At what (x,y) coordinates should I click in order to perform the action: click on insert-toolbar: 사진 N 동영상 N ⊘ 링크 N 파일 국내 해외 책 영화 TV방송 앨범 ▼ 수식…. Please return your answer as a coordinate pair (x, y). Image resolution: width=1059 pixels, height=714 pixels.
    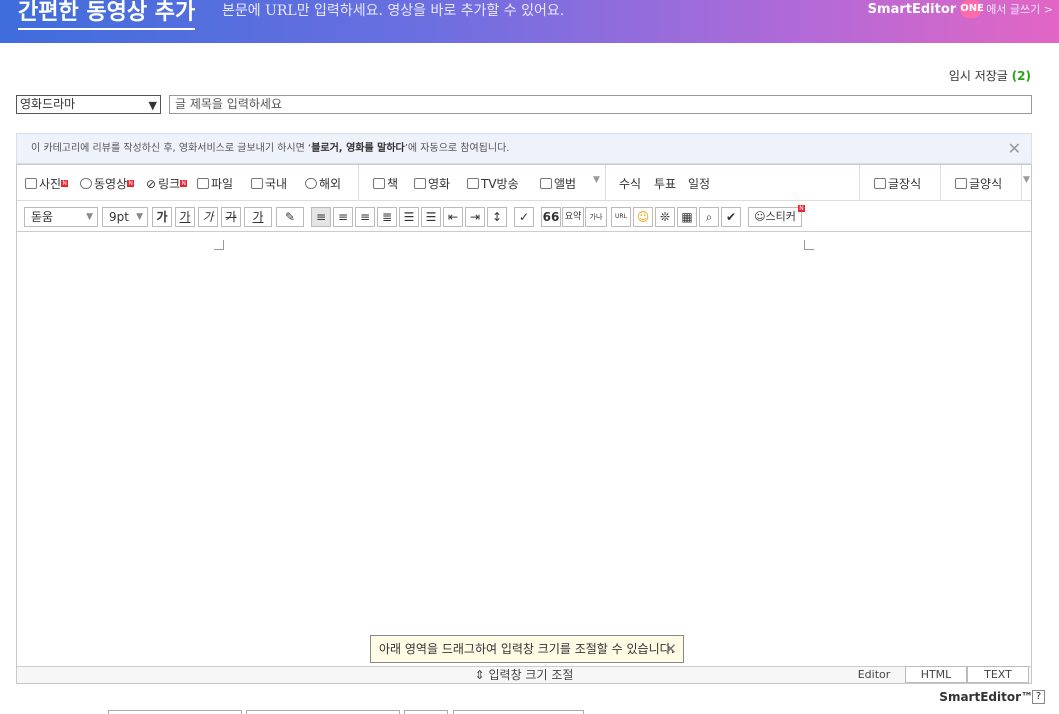
    Looking at the image, I should click on (524, 183).